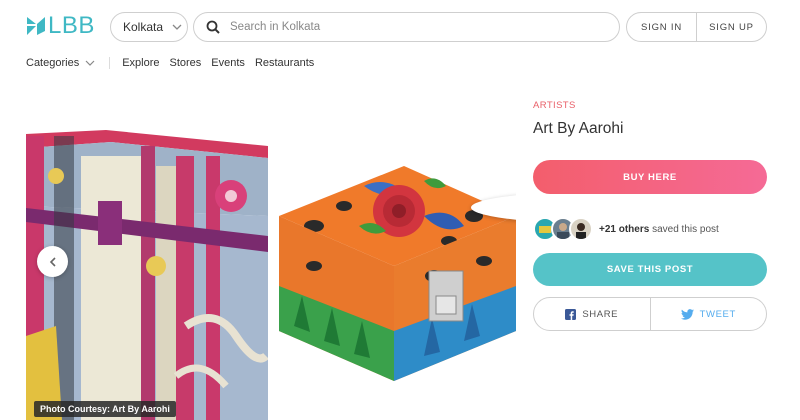 The height and width of the screenshot is (420, 800). I want to click on nav-item-restaurants: Restaurants, so click(284, 63).